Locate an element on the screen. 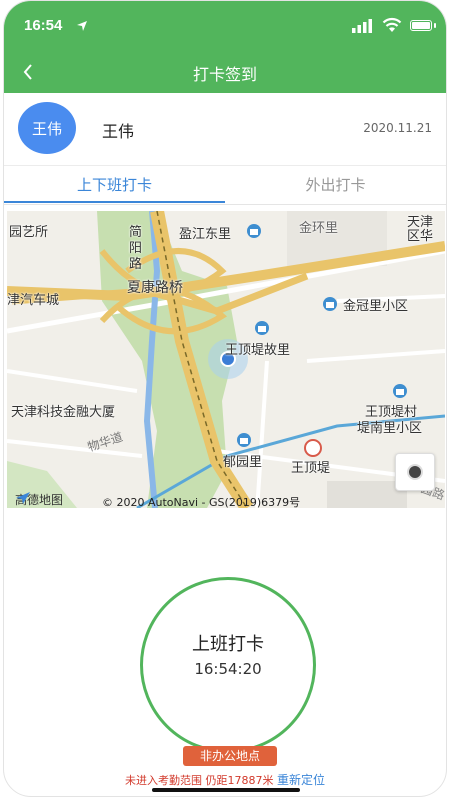 Image resolution: width=450 pixels, height=800 pixels. tab-bar: 上下班打卡 外出打卡 is located at coordinates (225, 185).